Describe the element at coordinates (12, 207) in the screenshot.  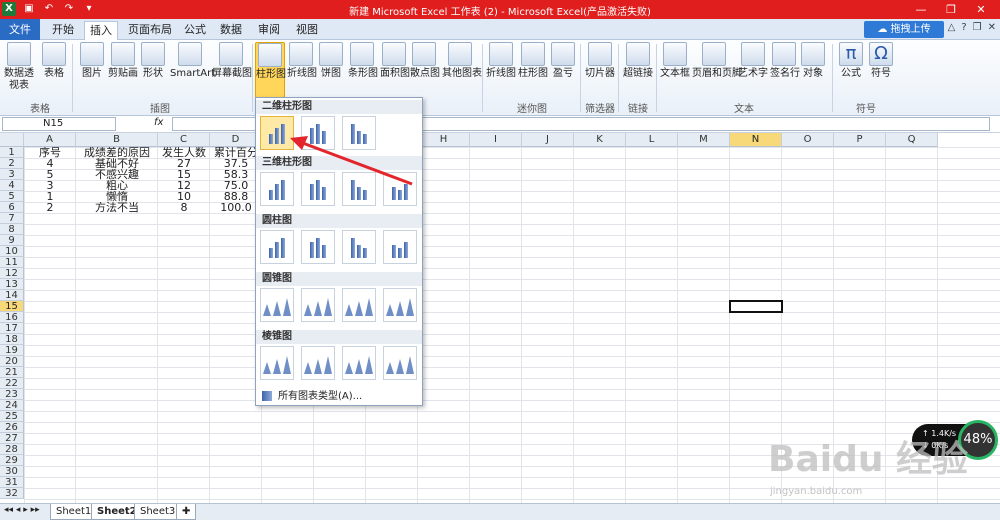
I see `row-header-6: 6` at that location.